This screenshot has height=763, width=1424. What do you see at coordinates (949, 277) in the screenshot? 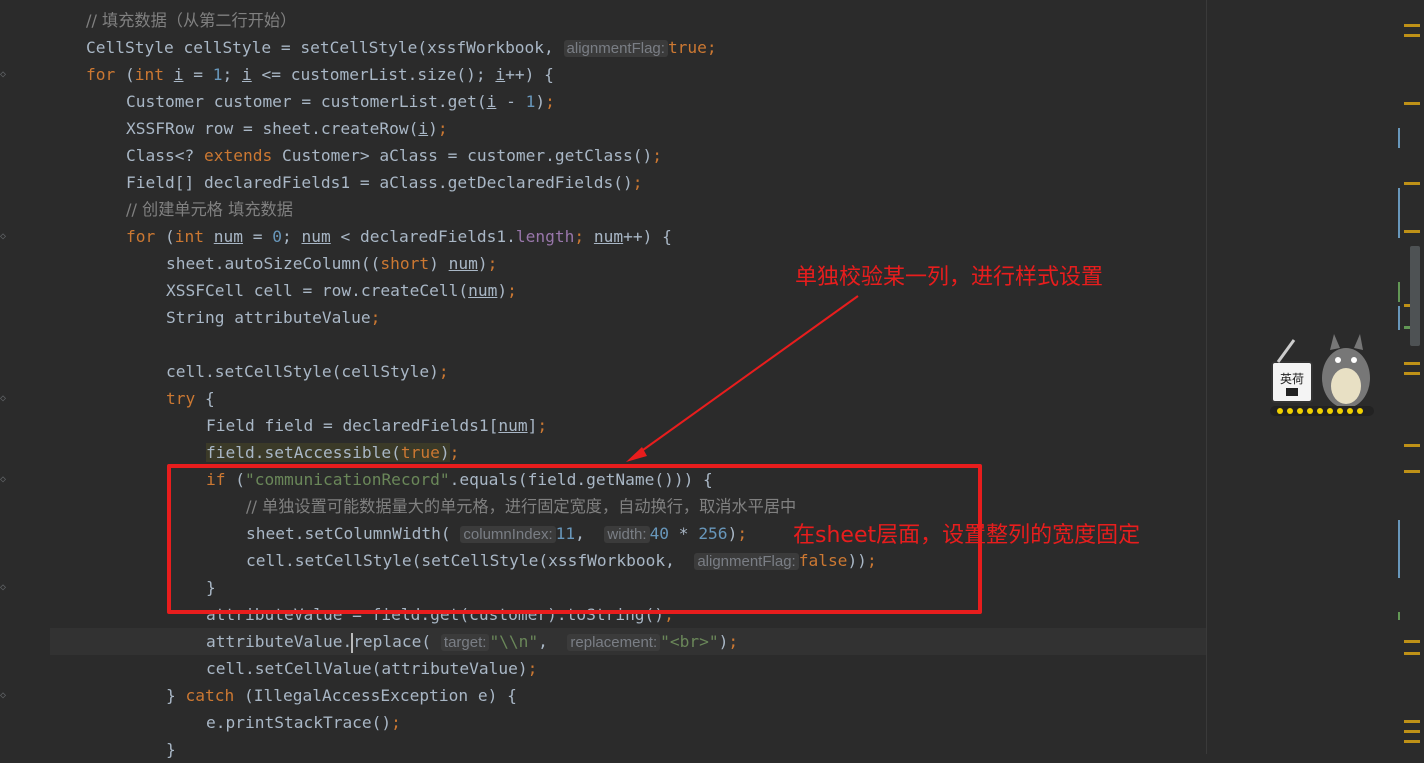
I see `annotation-top: 单独校验某一列，进行样式设置` at bounding box center [949, 277].